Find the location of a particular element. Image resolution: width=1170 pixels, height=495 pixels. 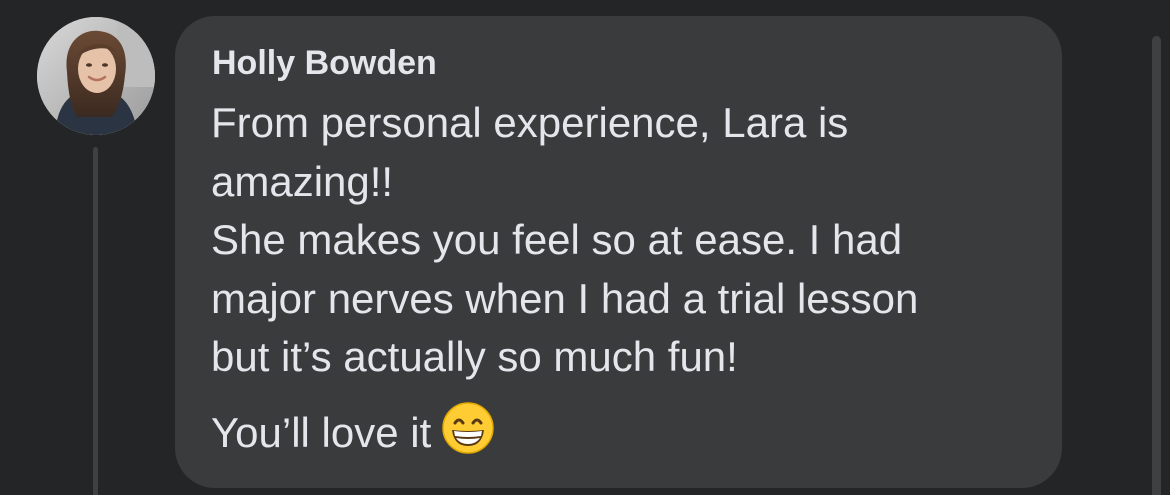

vertical-scrollbar is located at coordinates (1156, 265).